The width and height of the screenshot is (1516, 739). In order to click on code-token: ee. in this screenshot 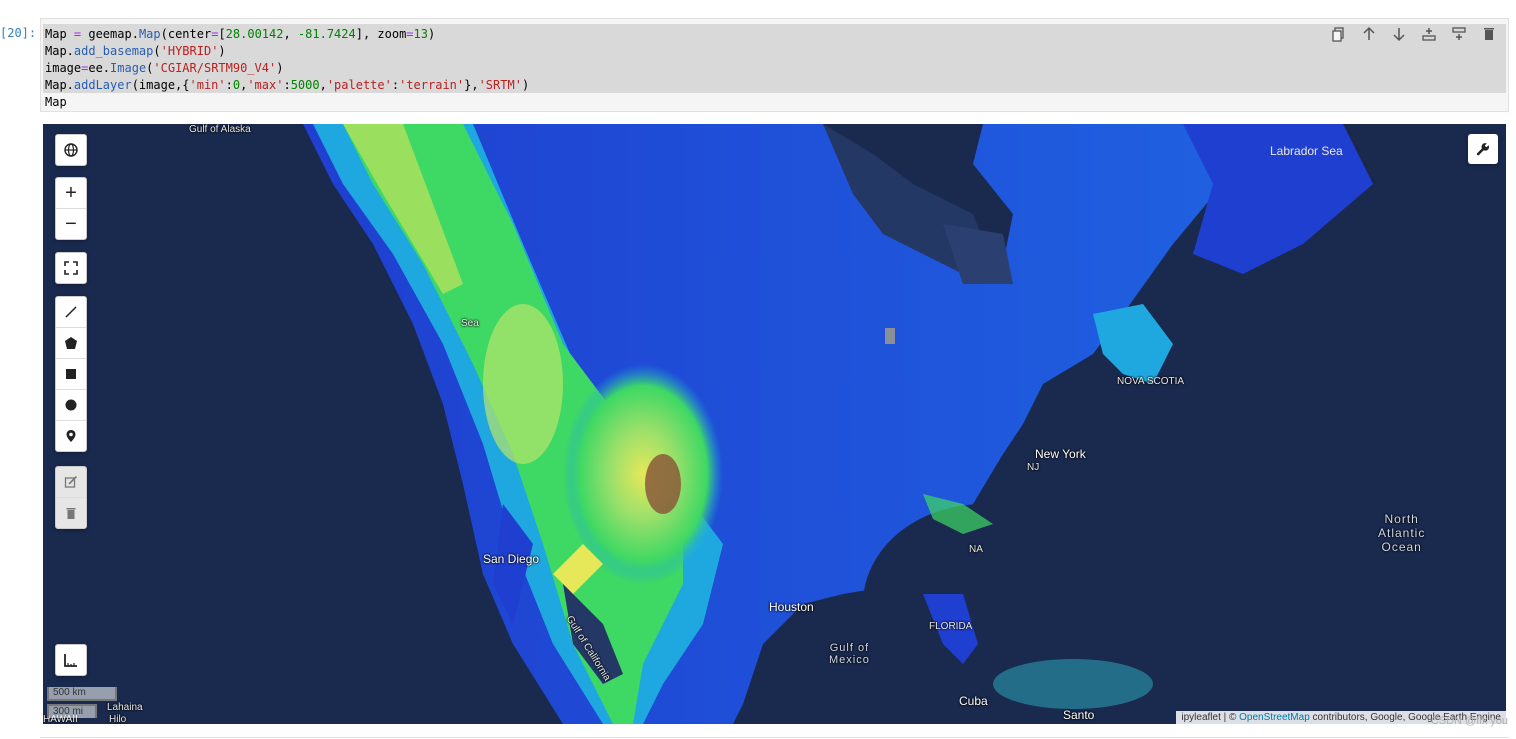, I will do `click(99, 68)`.